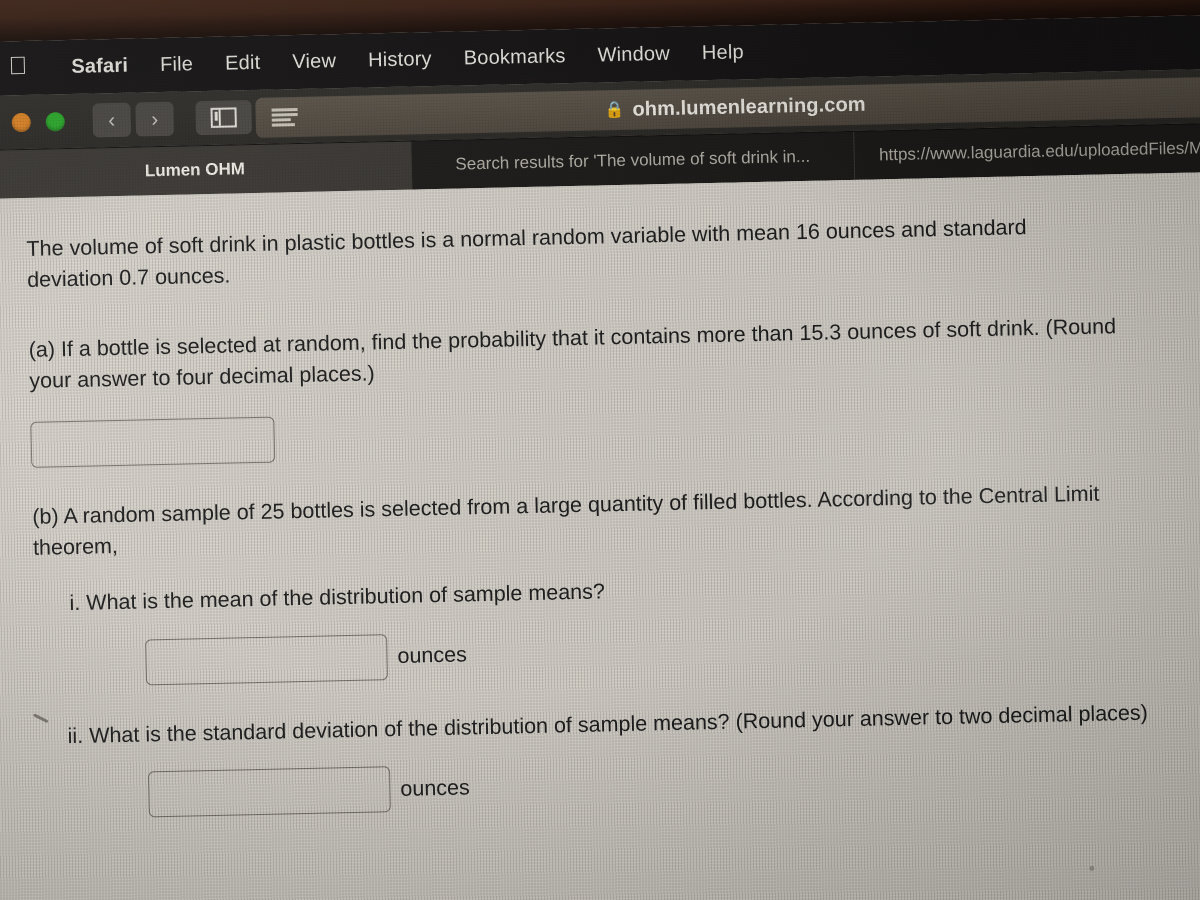 This screenshot has width=1200, height=900. I want to click on forward-button: ›, so click(155, 119).